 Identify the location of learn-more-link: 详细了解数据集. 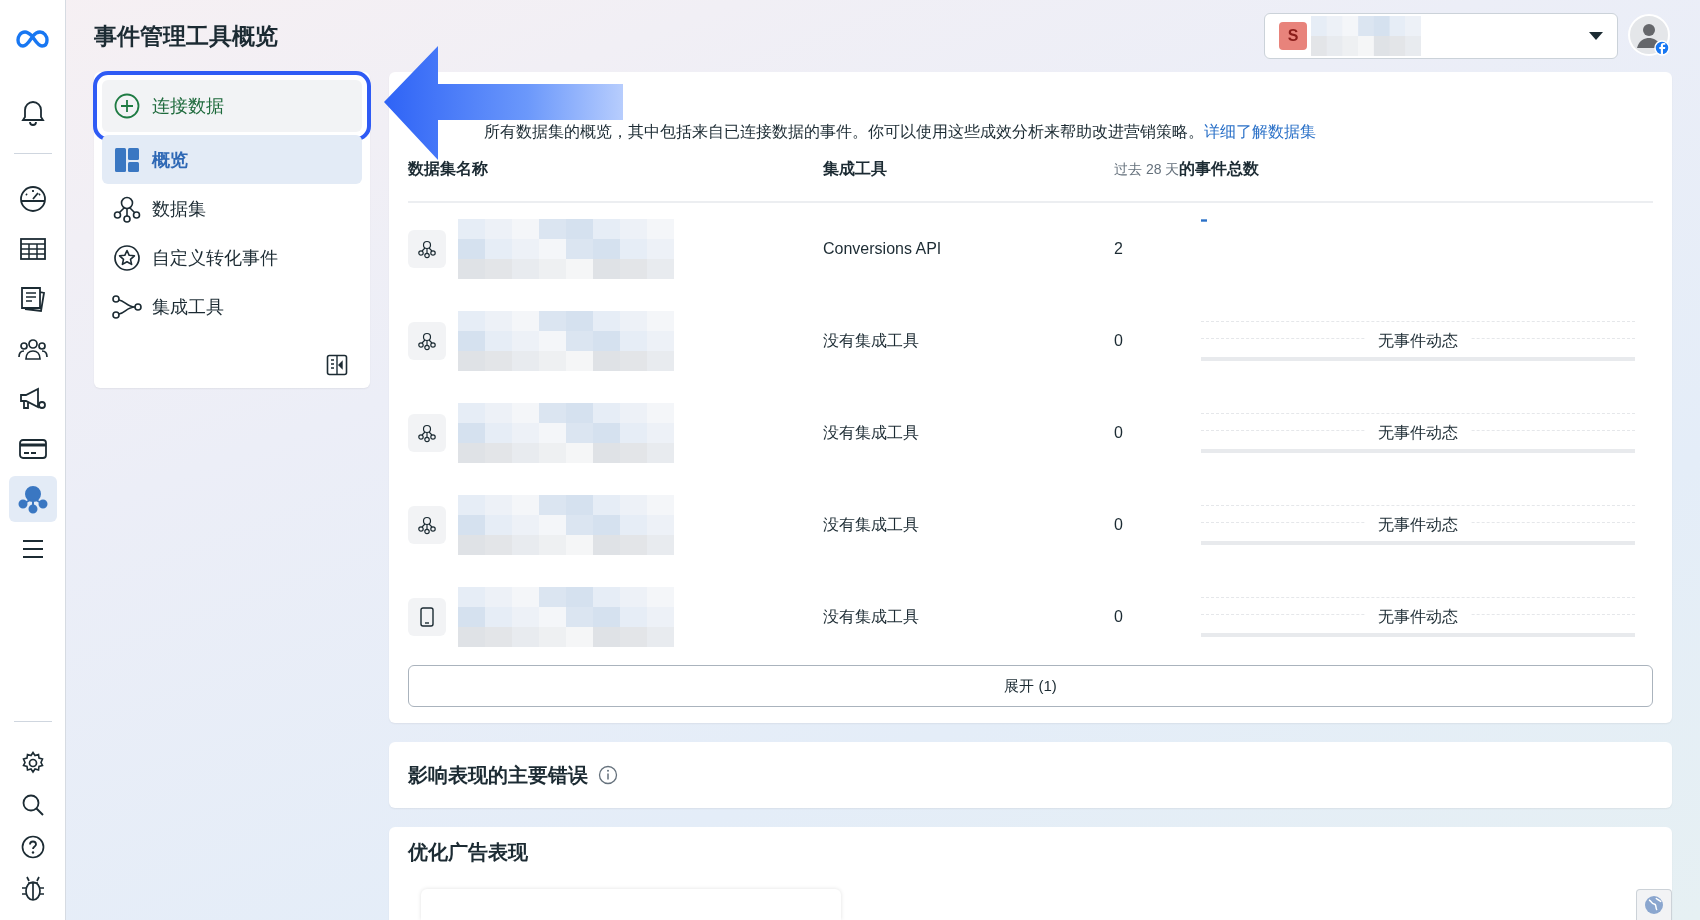
(1260, 131).